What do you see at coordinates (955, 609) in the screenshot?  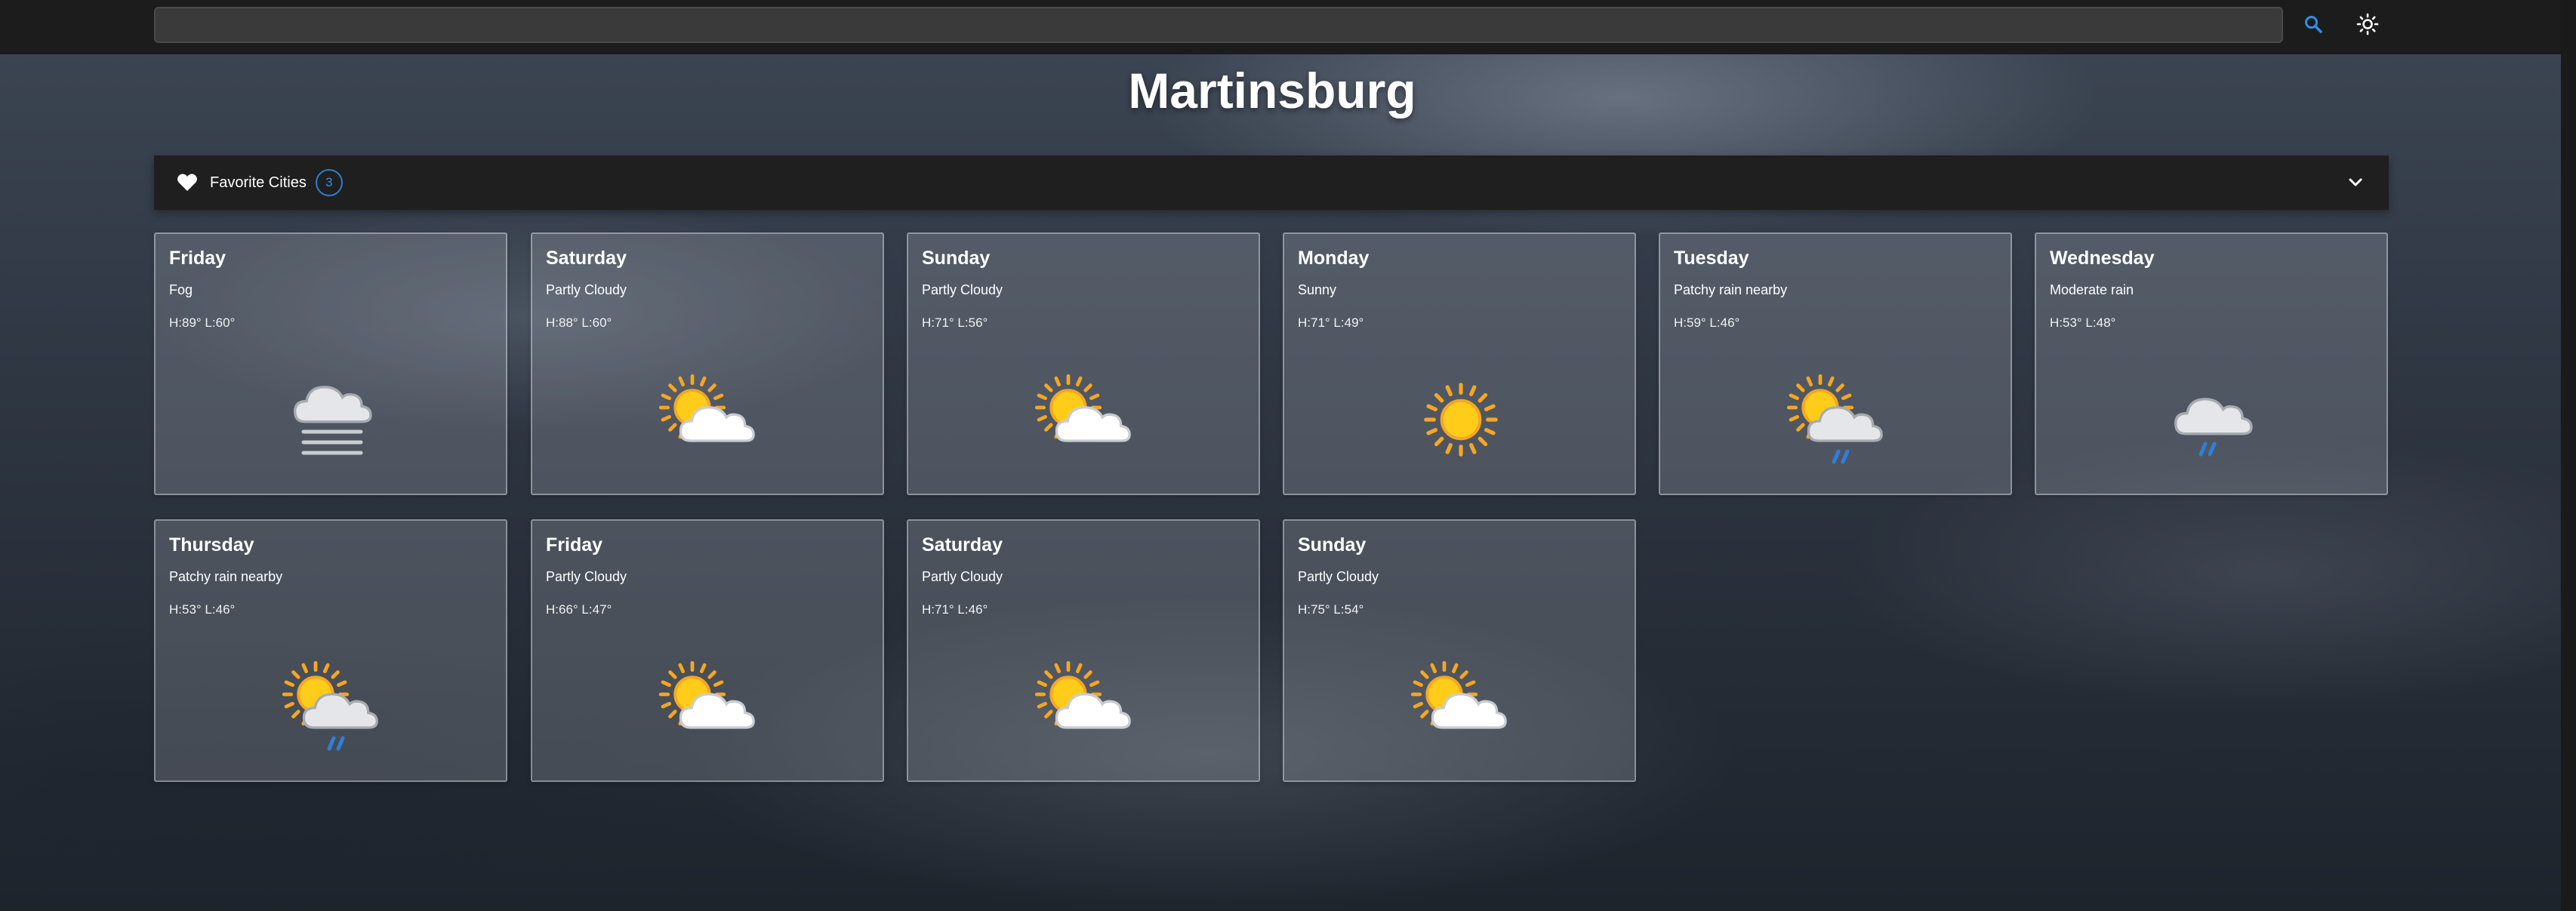 I see `forecast-temps: H:71° L:46°` at bounding box center [955, 609].